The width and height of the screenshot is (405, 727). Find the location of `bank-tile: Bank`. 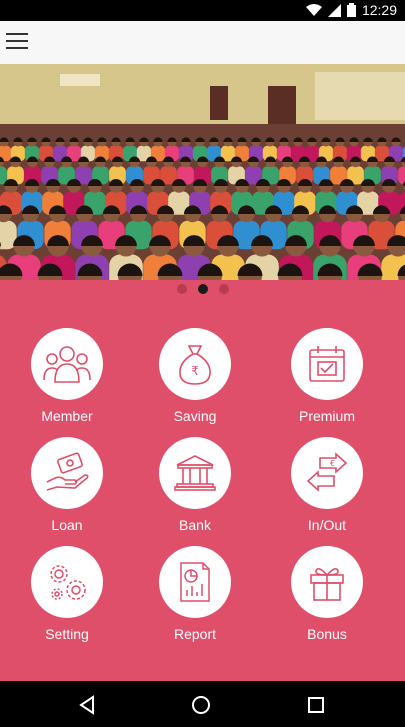

bank-tile: Bank is located at coordinates (195, 487).